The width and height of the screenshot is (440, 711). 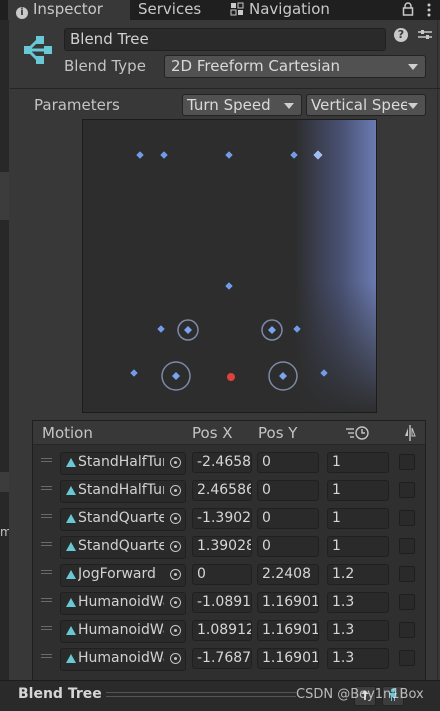 I want to click on motion-field: HumanoidWalkLeft, so click(x=123, y=603).